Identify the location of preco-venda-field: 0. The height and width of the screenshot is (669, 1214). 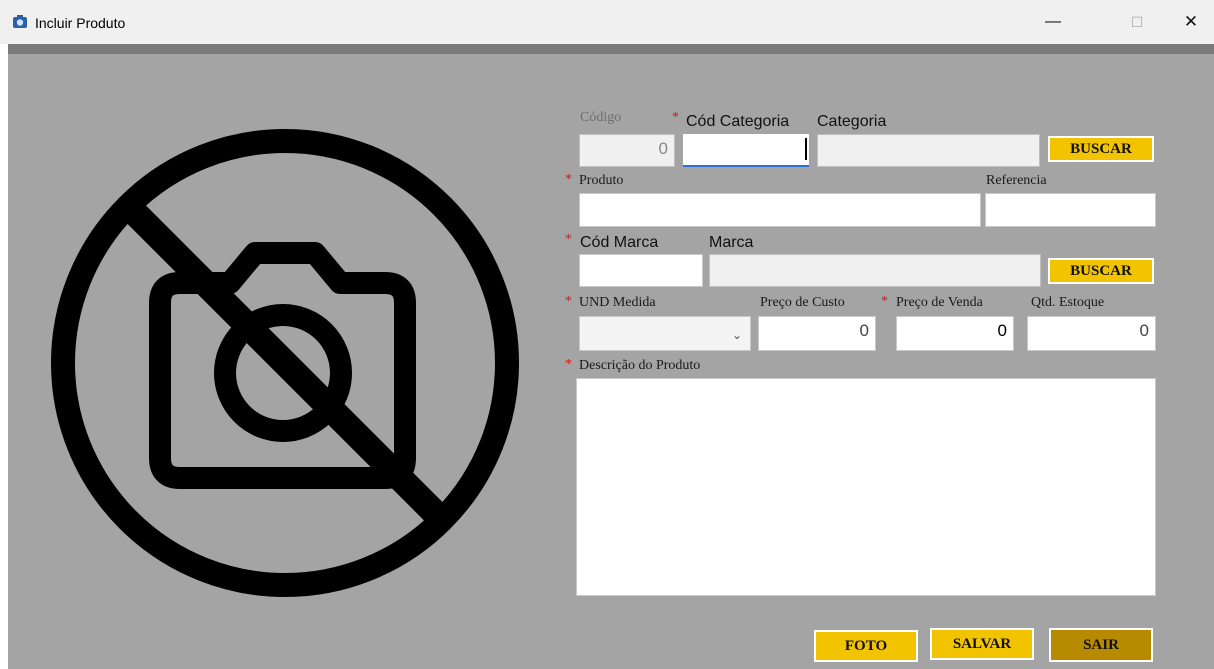
(955, 333).